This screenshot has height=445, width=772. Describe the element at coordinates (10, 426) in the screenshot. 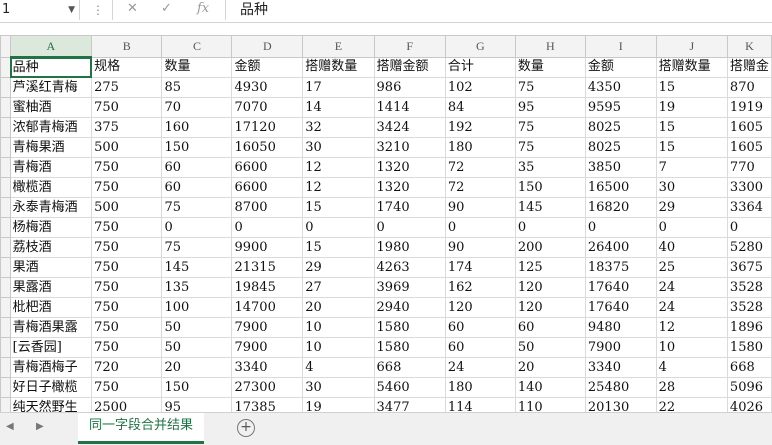

I see `scroll-left-icon: ◀` at that location.